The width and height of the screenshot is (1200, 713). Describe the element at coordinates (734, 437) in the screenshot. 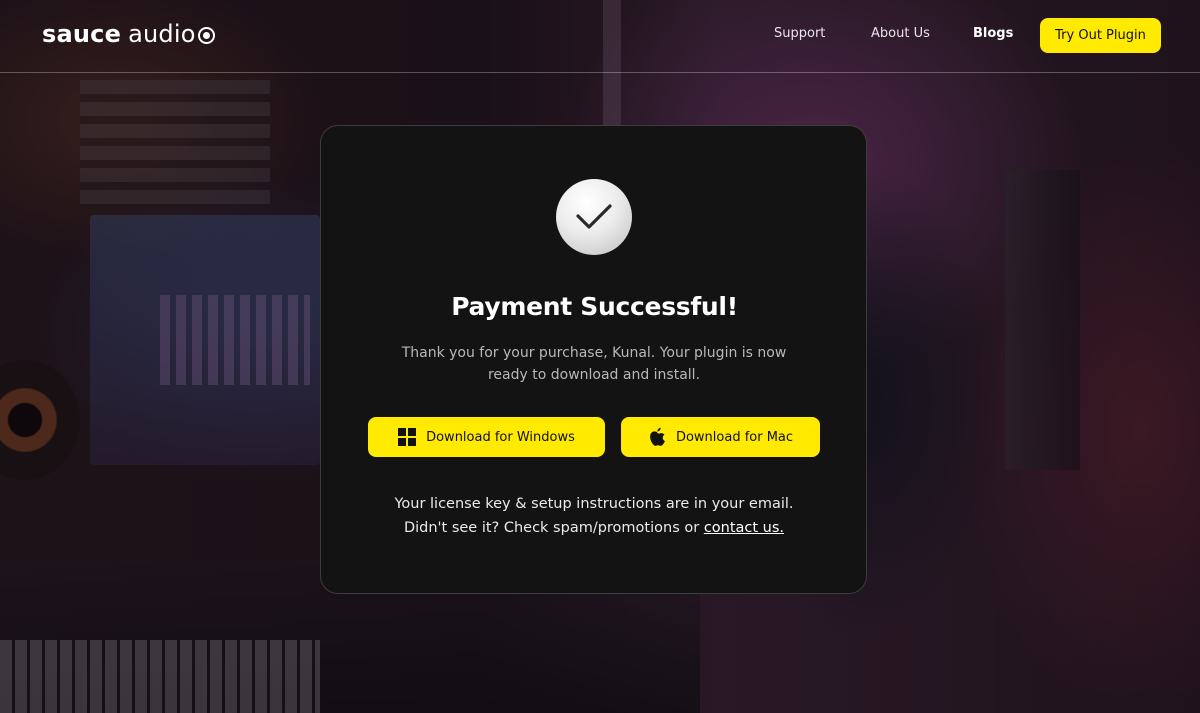

I see `download-mac-label: Download for Mac` at that location.